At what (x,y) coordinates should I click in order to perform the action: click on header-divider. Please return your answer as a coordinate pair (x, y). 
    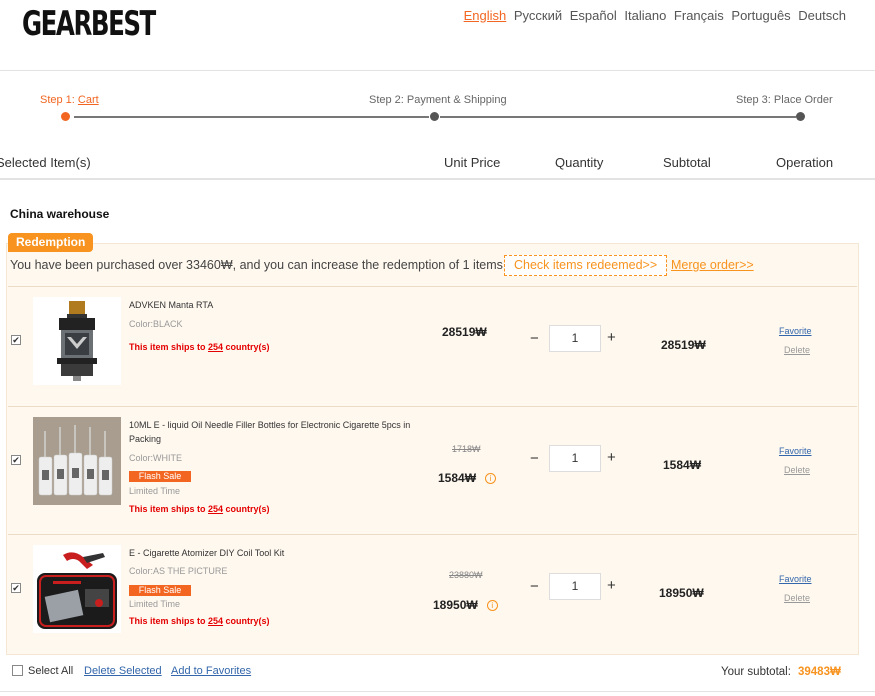
    Looking at the image, I should click on (437, 70).